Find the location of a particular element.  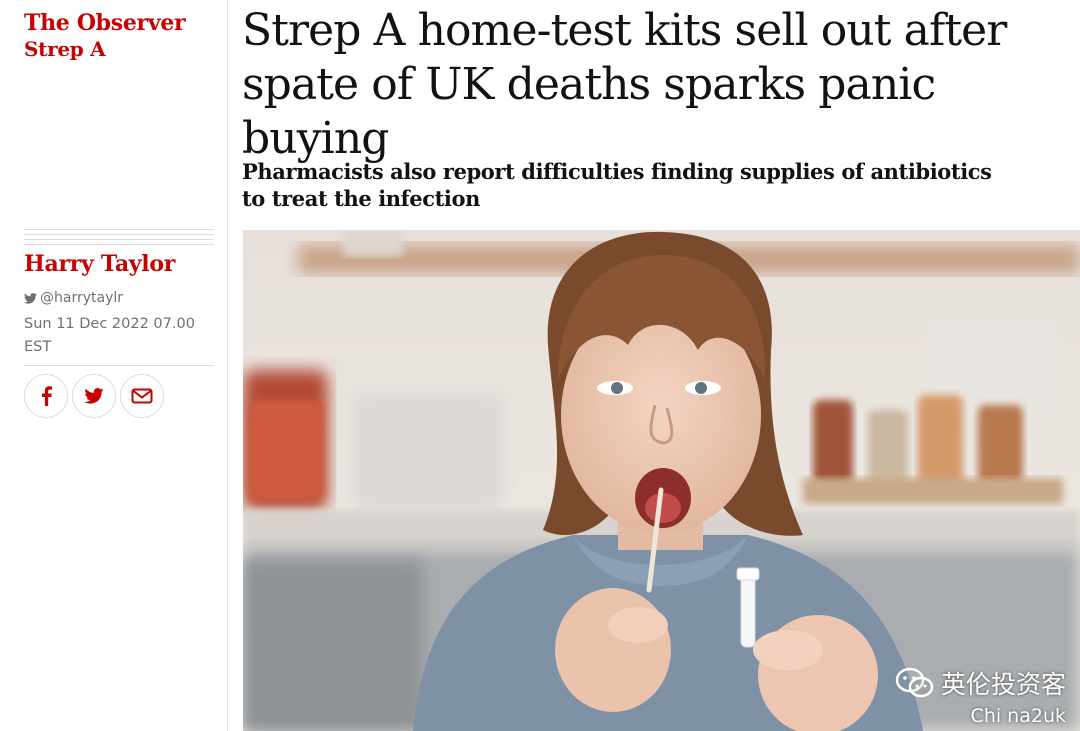

share-facebook-button is located at coordinates (46, 396).